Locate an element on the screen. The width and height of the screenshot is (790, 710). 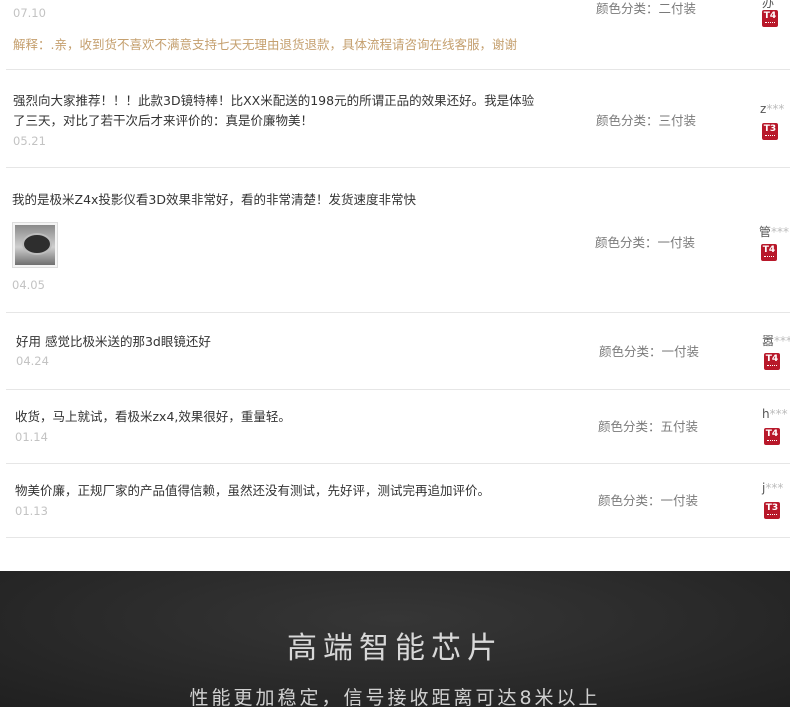
review-row: 好用 感觉比极米送的那3d眼镜还好 04.24 颜色分类：一付装 嚣*** T4 is located at coordinates (398, 351).